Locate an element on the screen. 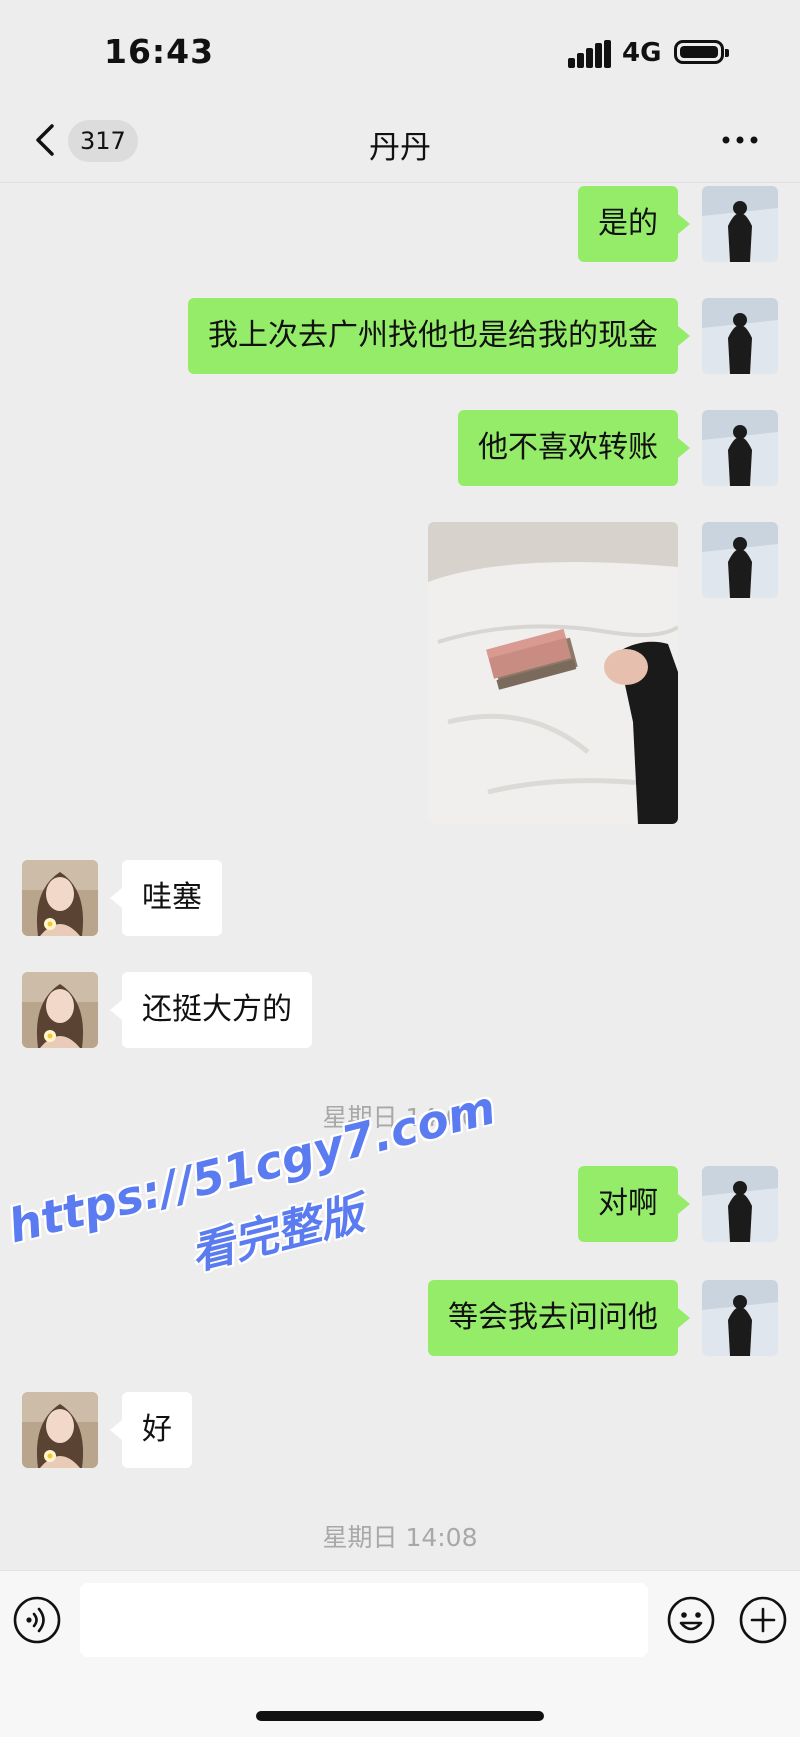  message-input is located at coordinates (364, 1620).